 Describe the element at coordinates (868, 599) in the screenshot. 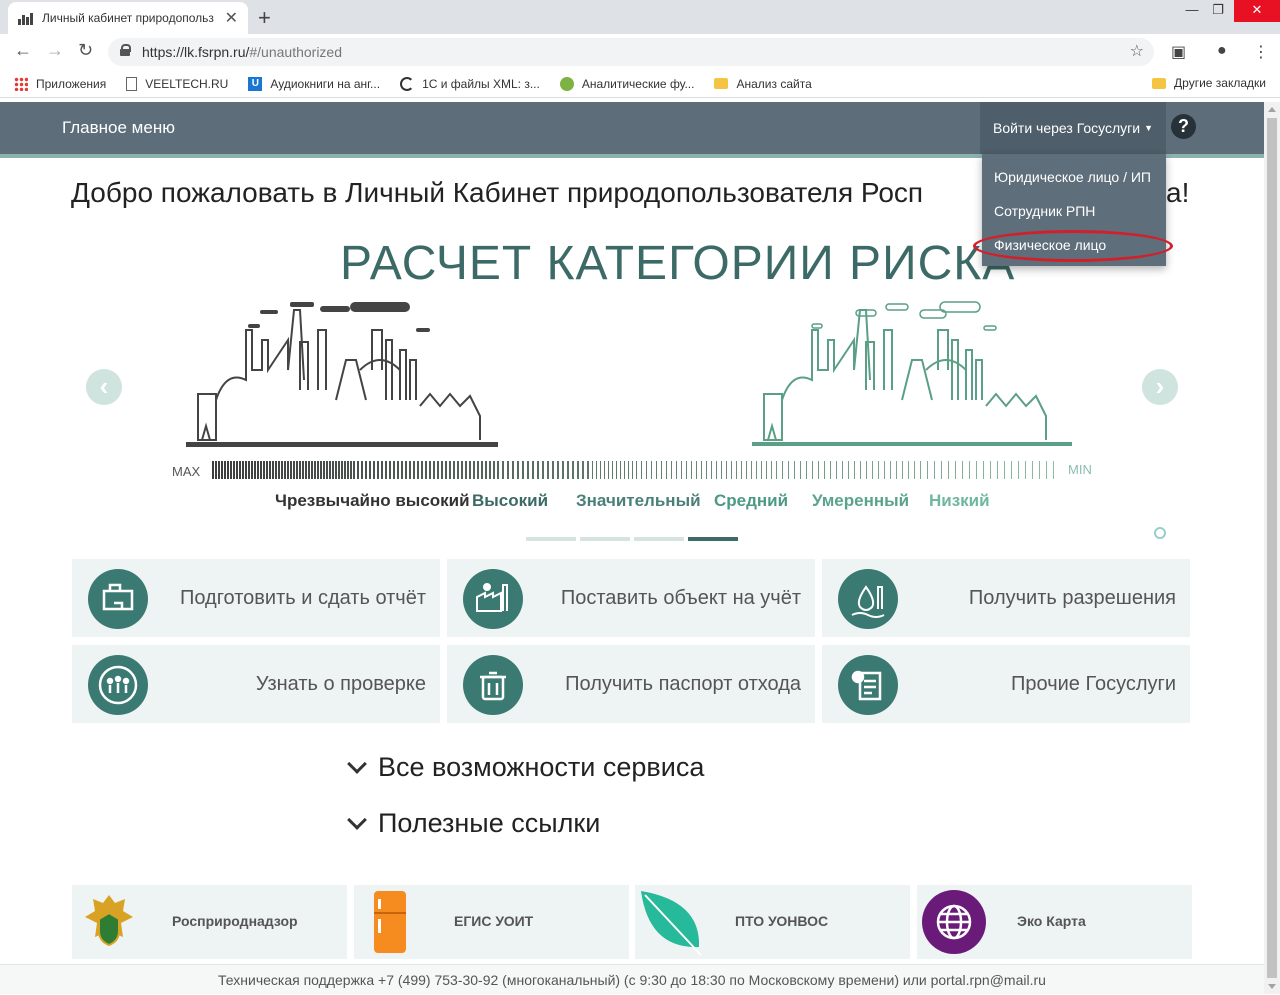

I see `water-drop-icon` at that location.